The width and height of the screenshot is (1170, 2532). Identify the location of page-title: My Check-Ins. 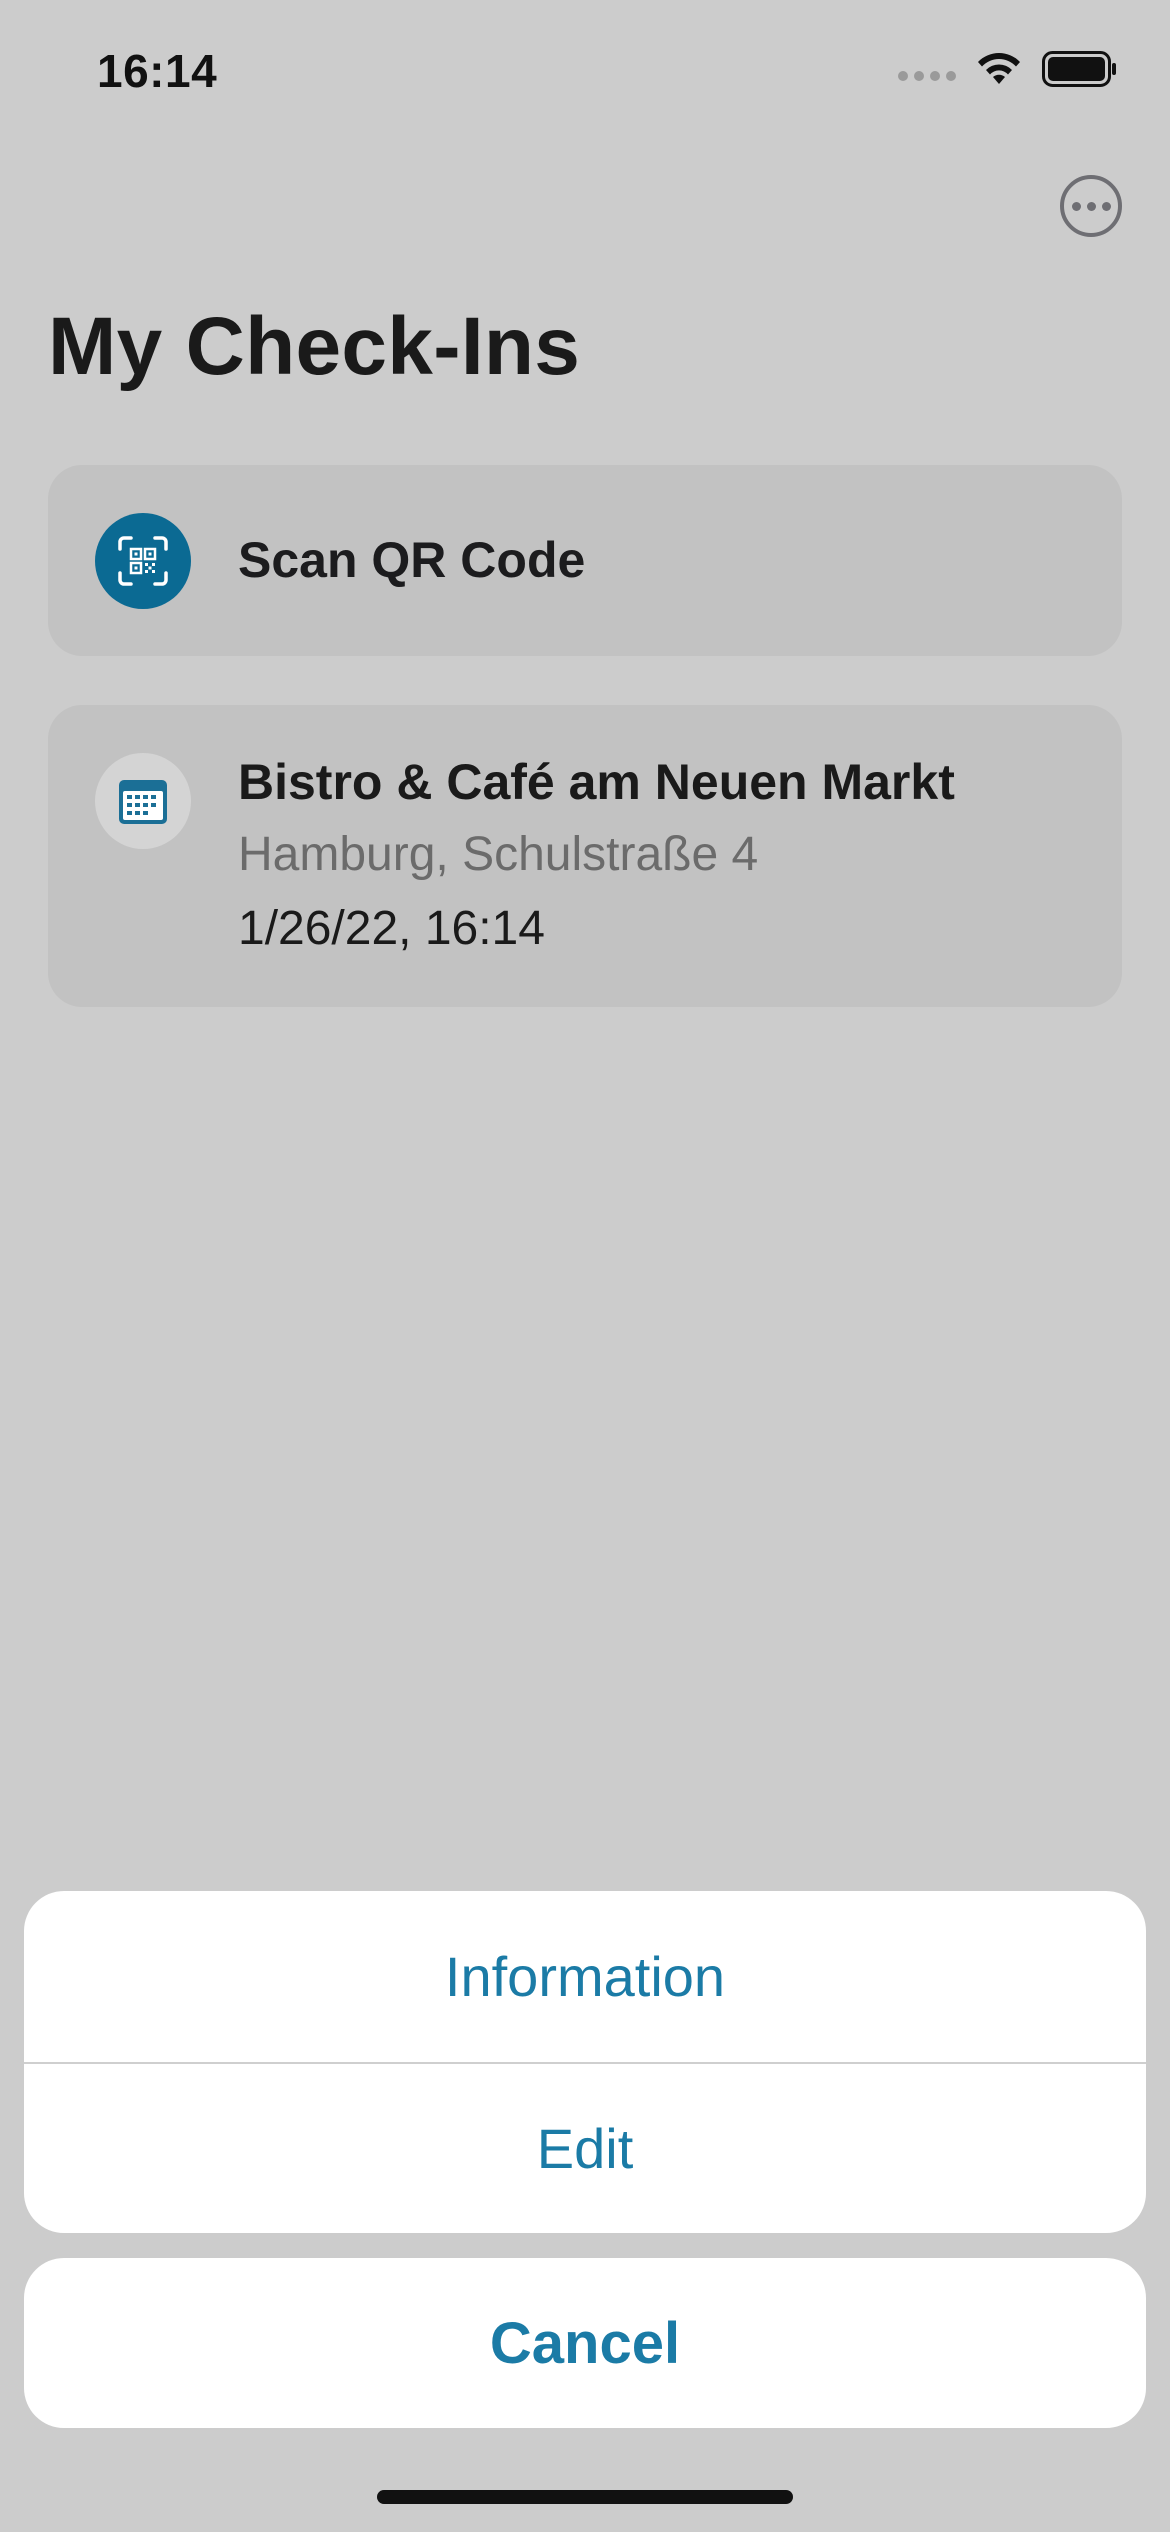
(314, 346).